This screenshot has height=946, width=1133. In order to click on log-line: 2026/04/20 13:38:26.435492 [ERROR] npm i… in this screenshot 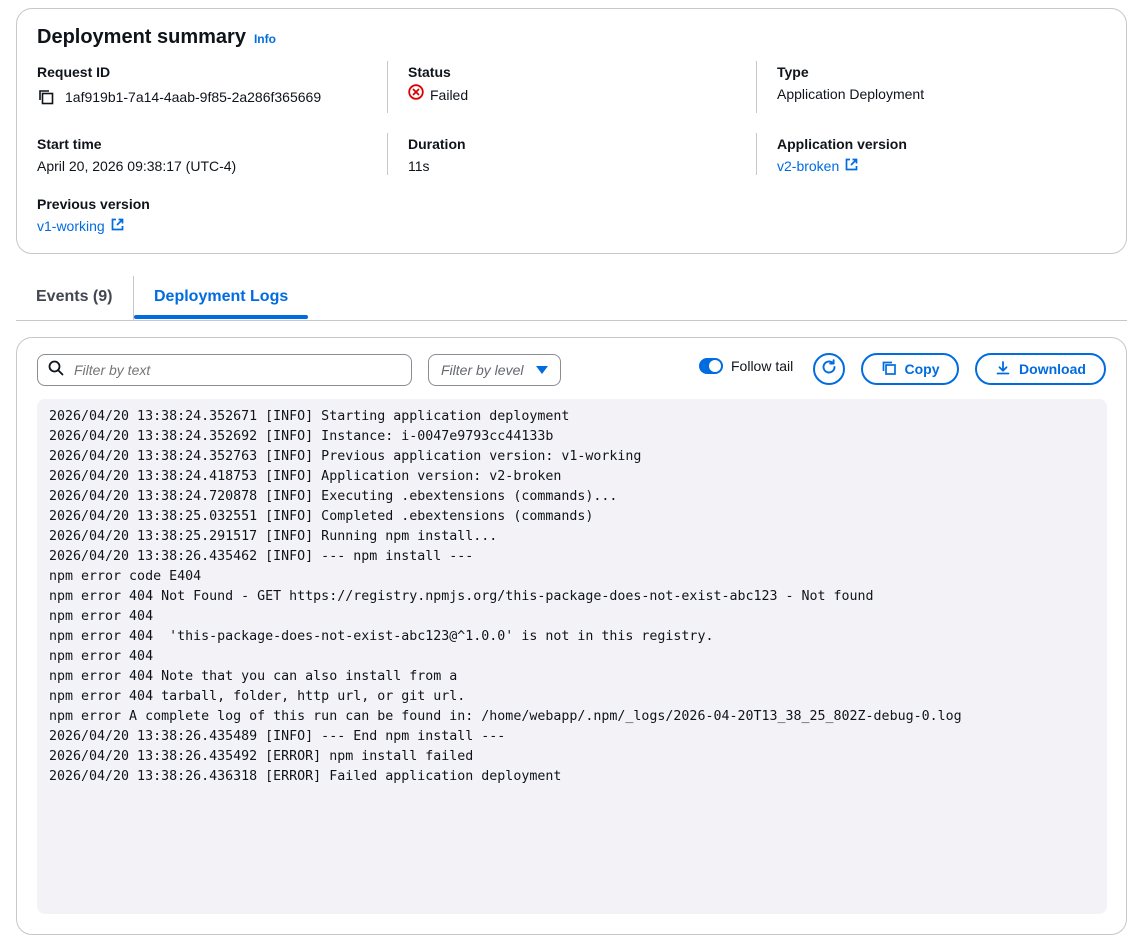, I will do `click(261, 756)`.